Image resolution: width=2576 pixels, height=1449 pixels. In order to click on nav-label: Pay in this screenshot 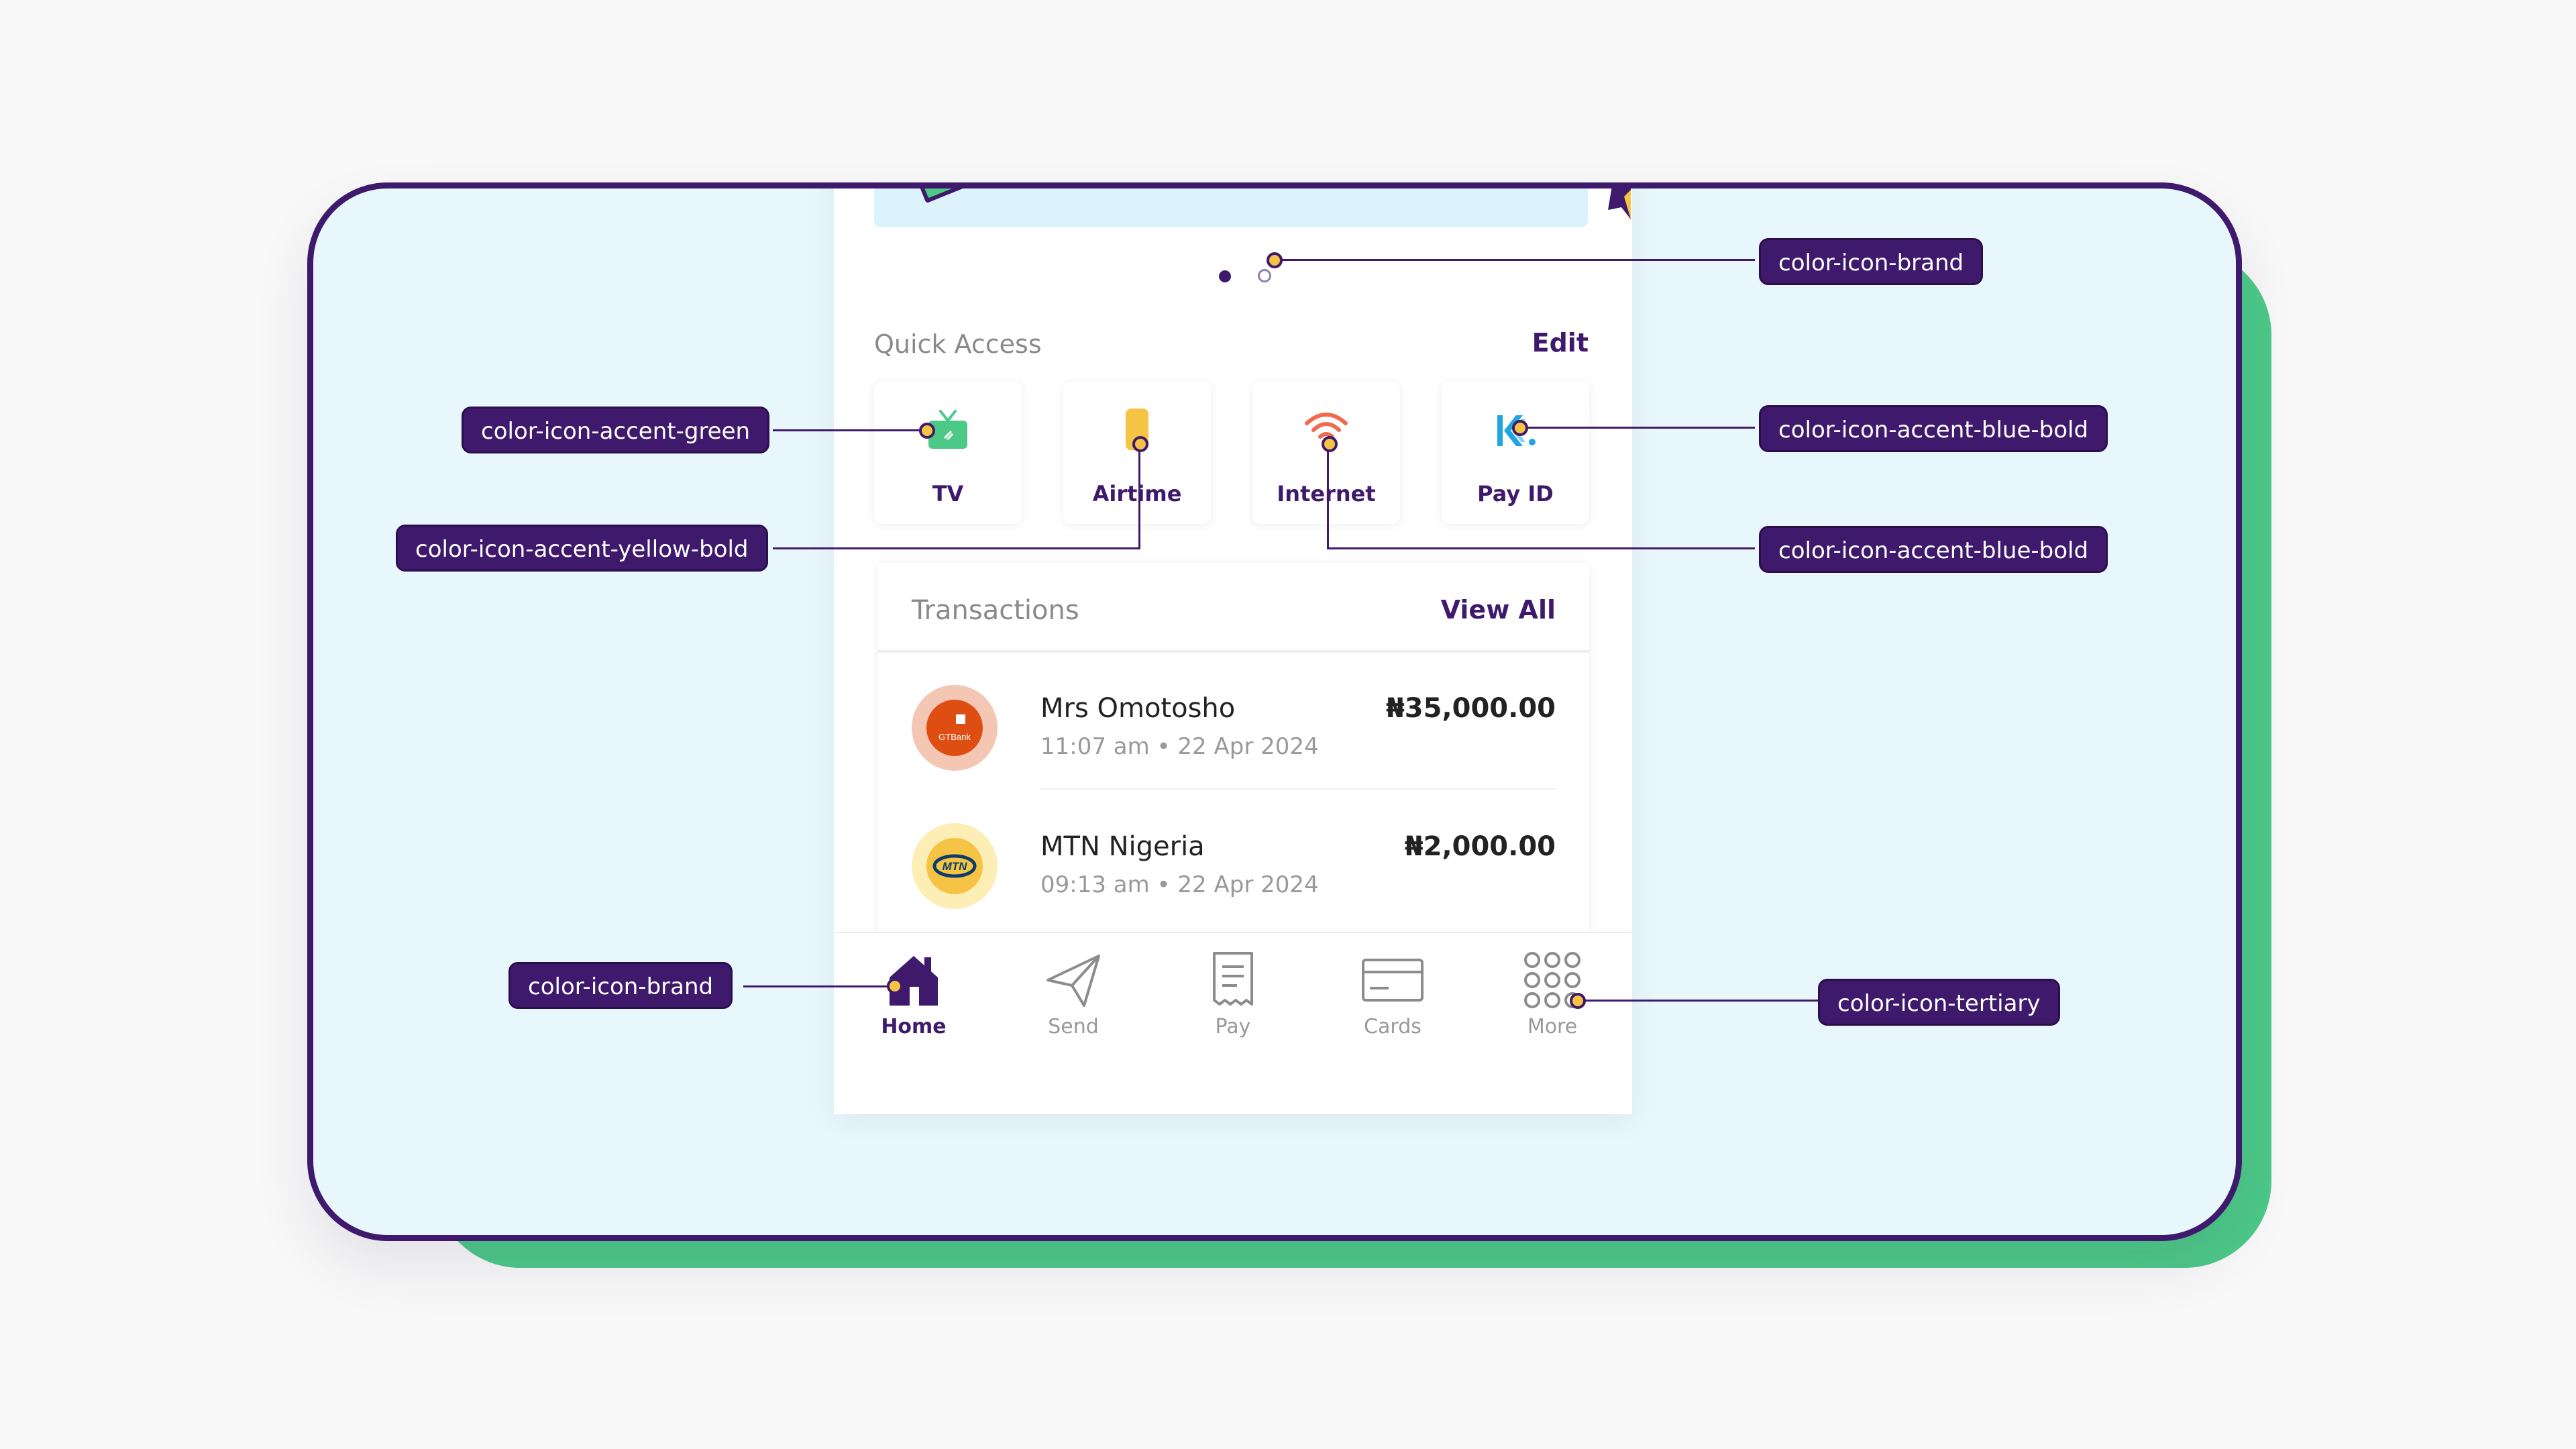, I will do `click(1233, 1026)`.